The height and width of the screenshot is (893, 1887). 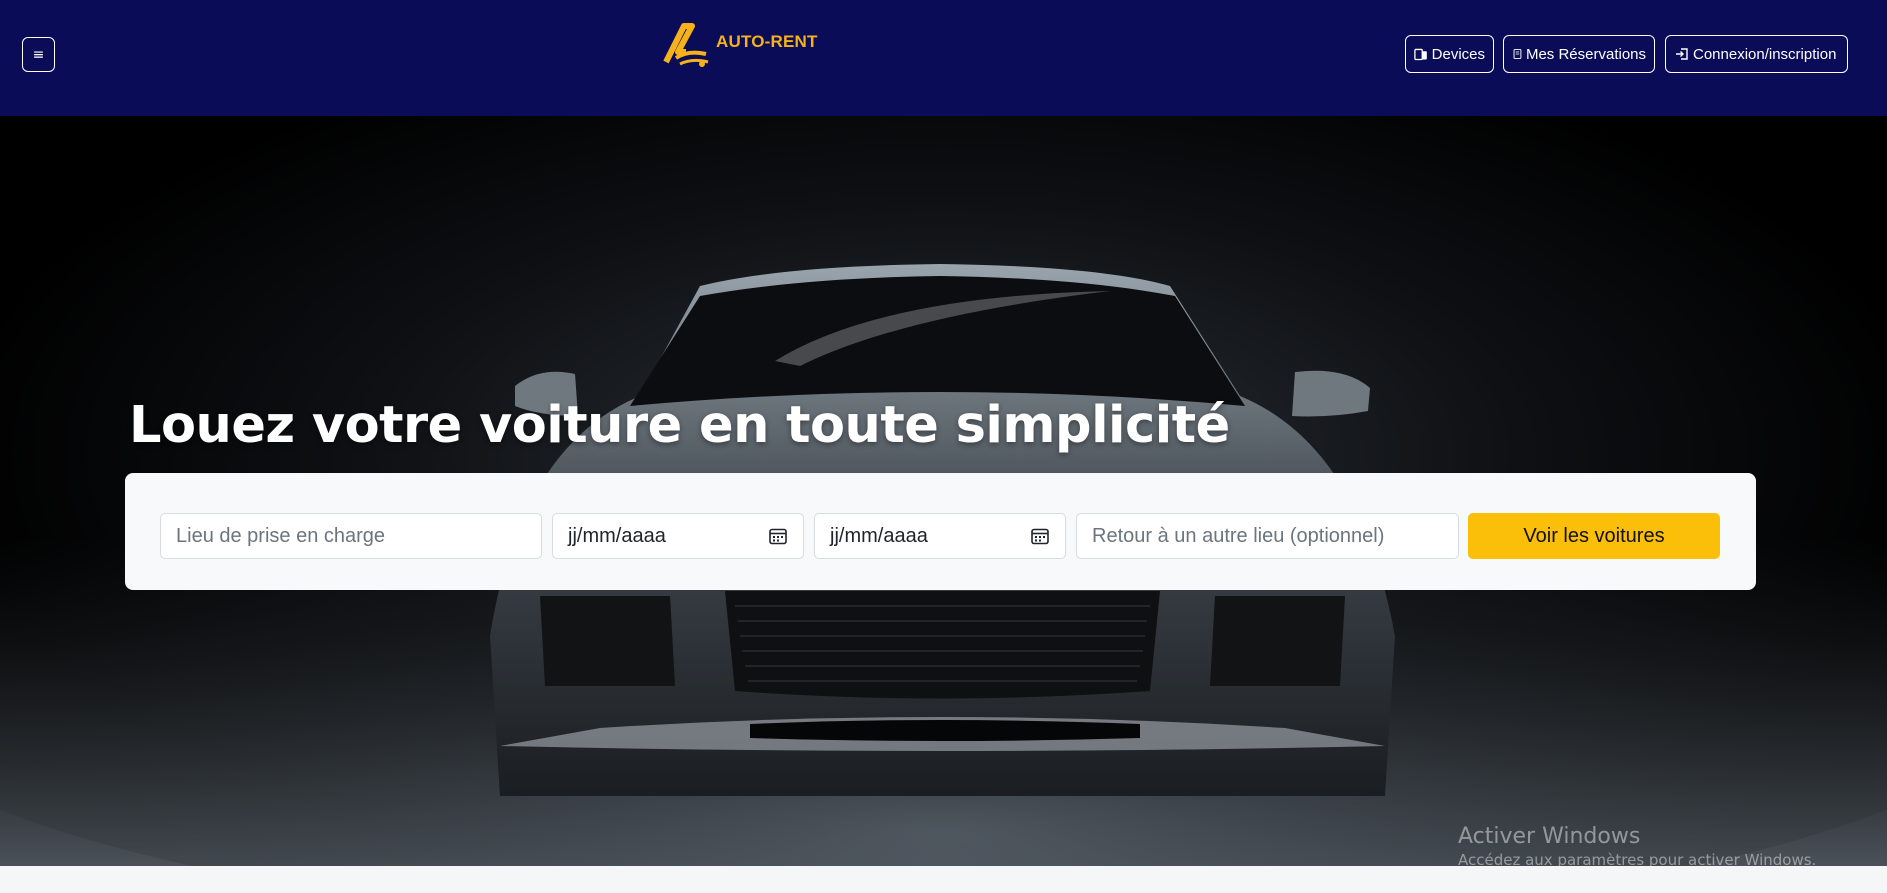 I want to click on journal-icon, so click(x=1517, y=54).